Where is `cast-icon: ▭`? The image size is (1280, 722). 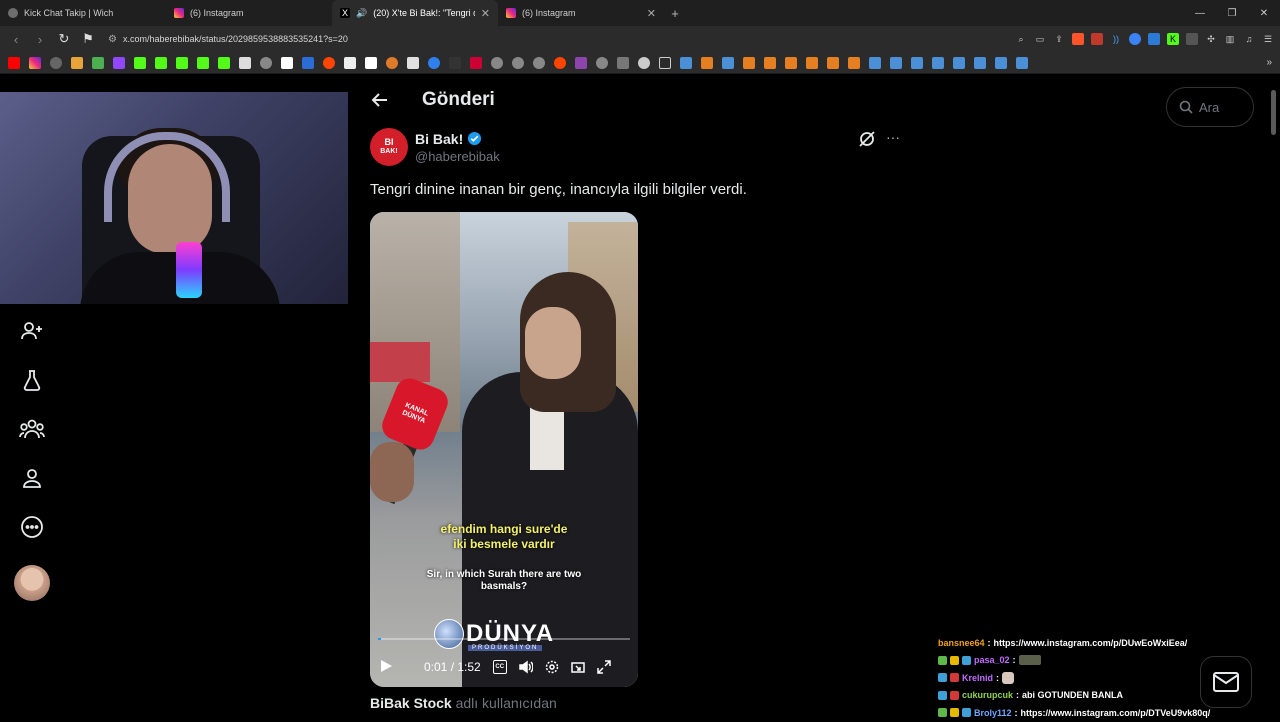 cast-icon: ▭ is located at coordinates (1040, 39).